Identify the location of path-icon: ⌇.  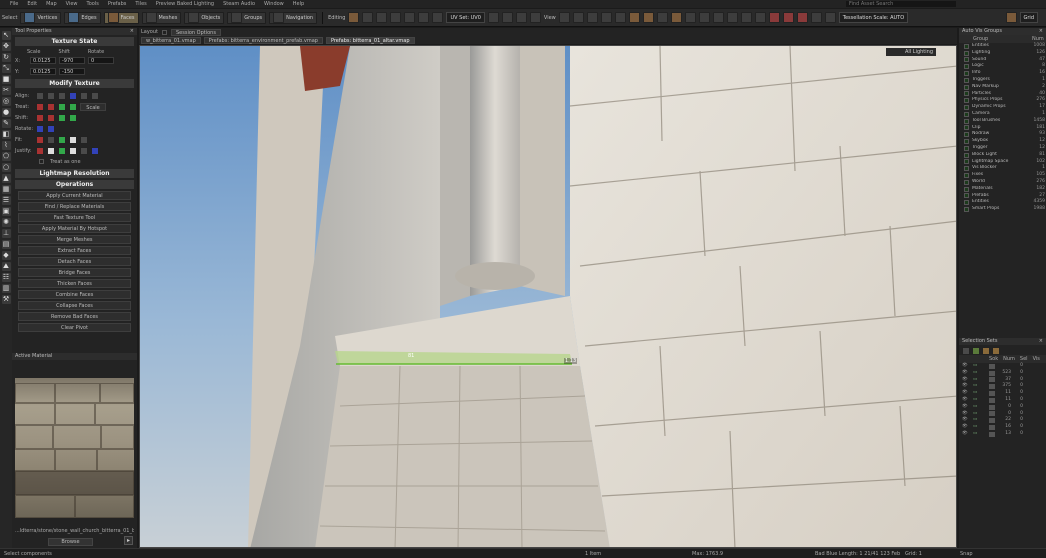
(6, 145).